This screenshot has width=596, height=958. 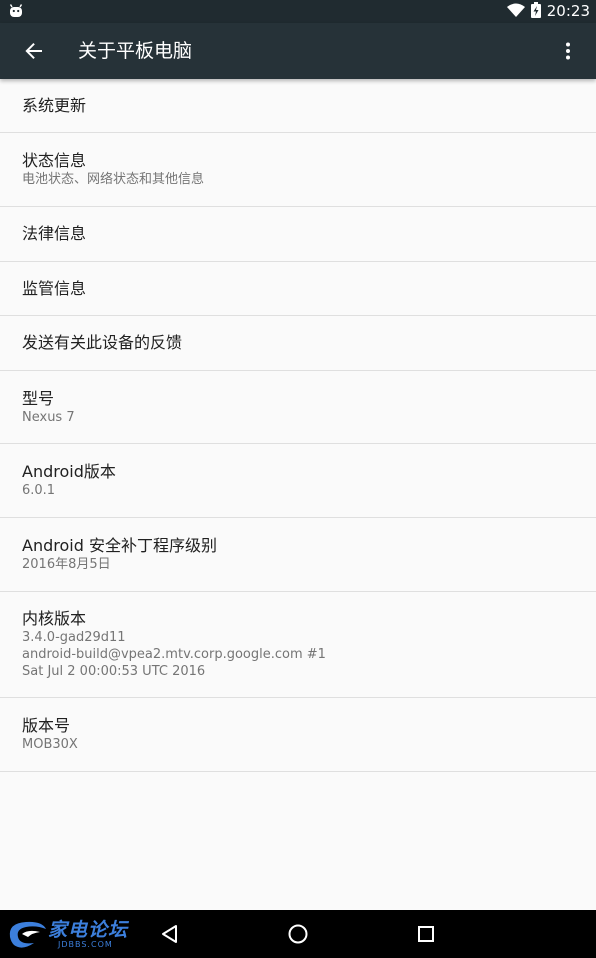 What do you see at coordinates (298, 289) in the screenshot?
I see `list-item-regulatory: 监管信息` at bounding box center [298, 289].